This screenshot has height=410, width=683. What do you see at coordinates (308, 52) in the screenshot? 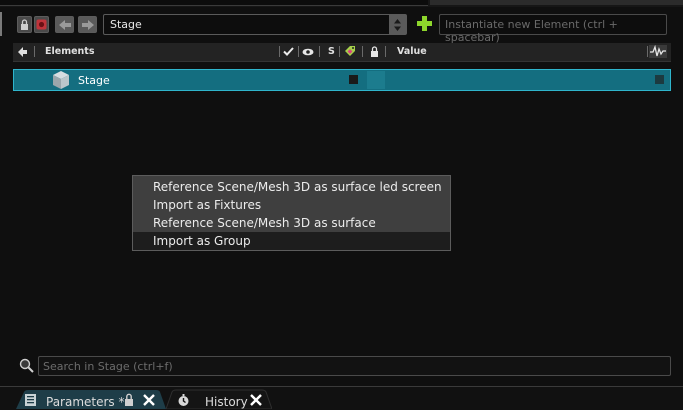
I see `eye-icon` at bounding box center [308, 52].